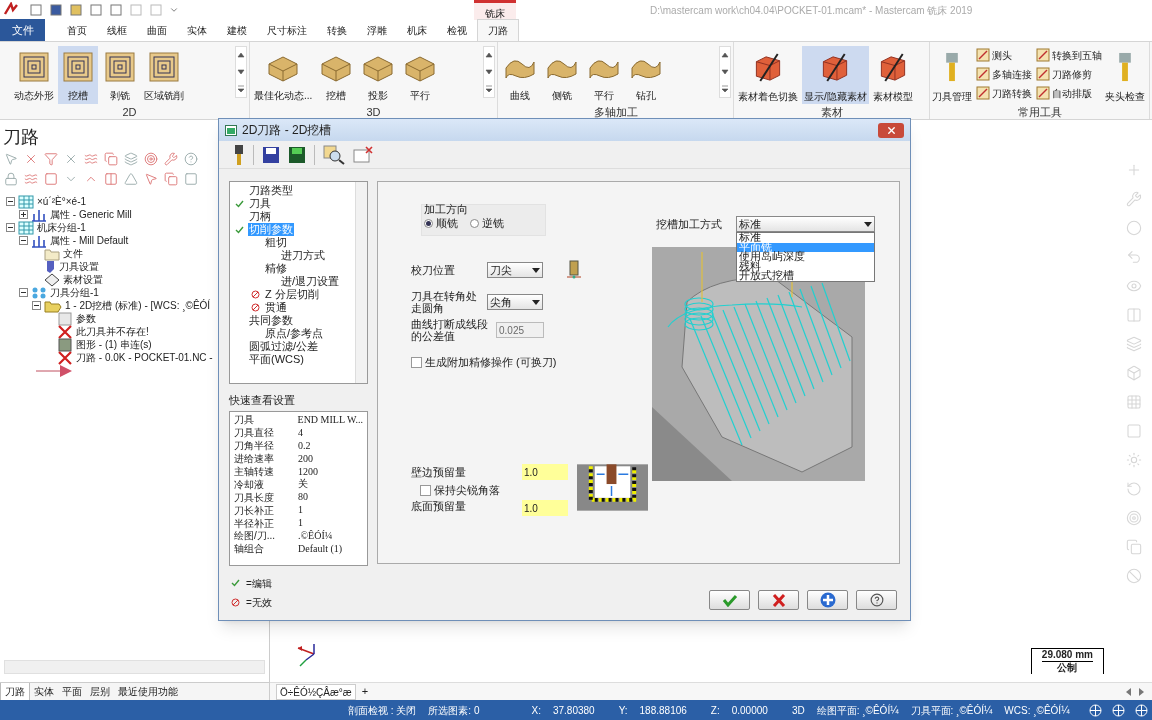  What do you see at coordinates (287, 30) in the screenshot?
I see `ribbon-tab: 尺寸标注` at bounding box center [287, 30].